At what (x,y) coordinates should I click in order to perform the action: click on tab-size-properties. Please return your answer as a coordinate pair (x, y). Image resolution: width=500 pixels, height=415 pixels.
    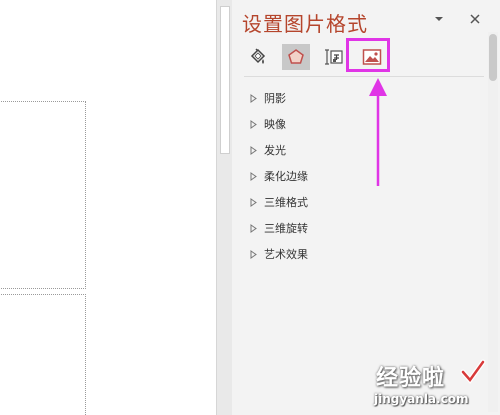
    Looking at the image, I should click on (334, 57).